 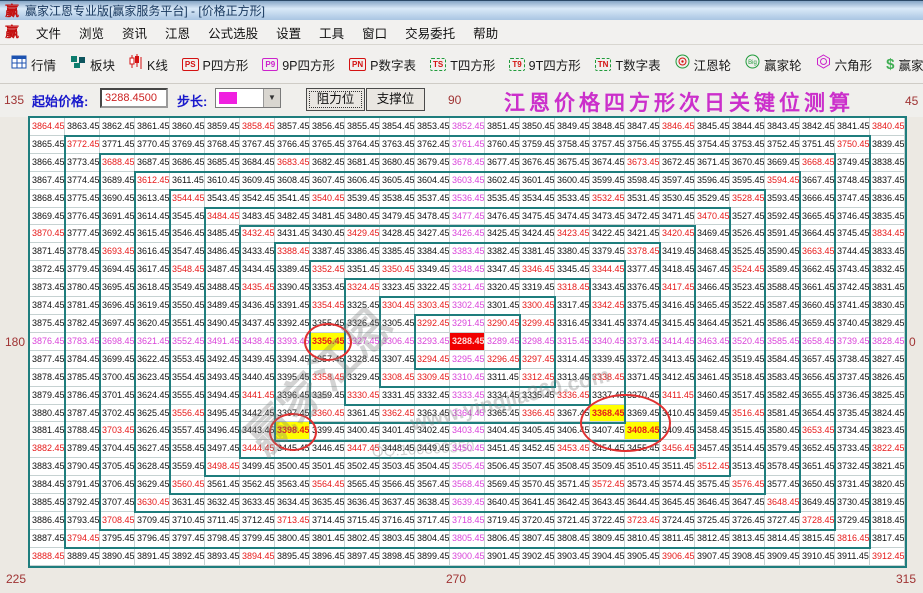 What do you see at coordinates (257, 198) in the screenshot?
I see `grid-cell: 3542.45` at bounding box center [257, 198].